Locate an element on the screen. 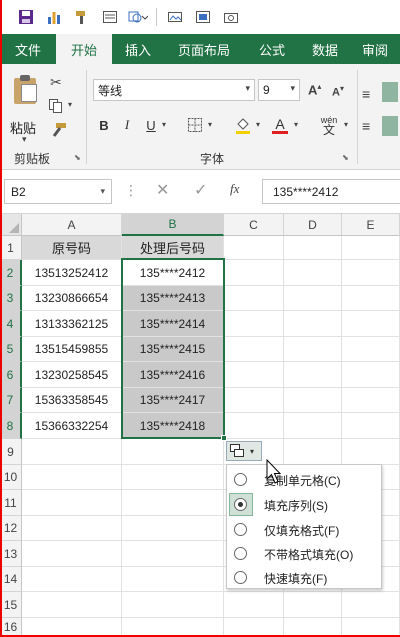 The width and height of the screenshot is (400, 637). fill-color-icon is located at coordinates (243, 125).